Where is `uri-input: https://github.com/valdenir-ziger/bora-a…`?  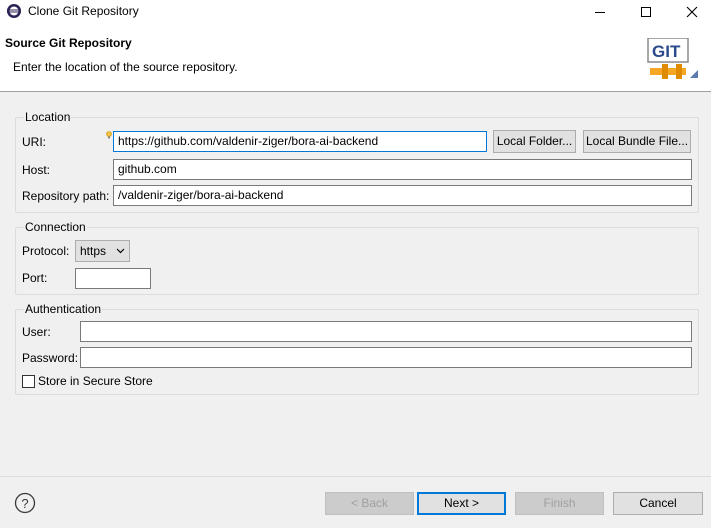
uri-input: https://github.com/valdenir-ziger/bora-a… is located at coordinates (300, 141).